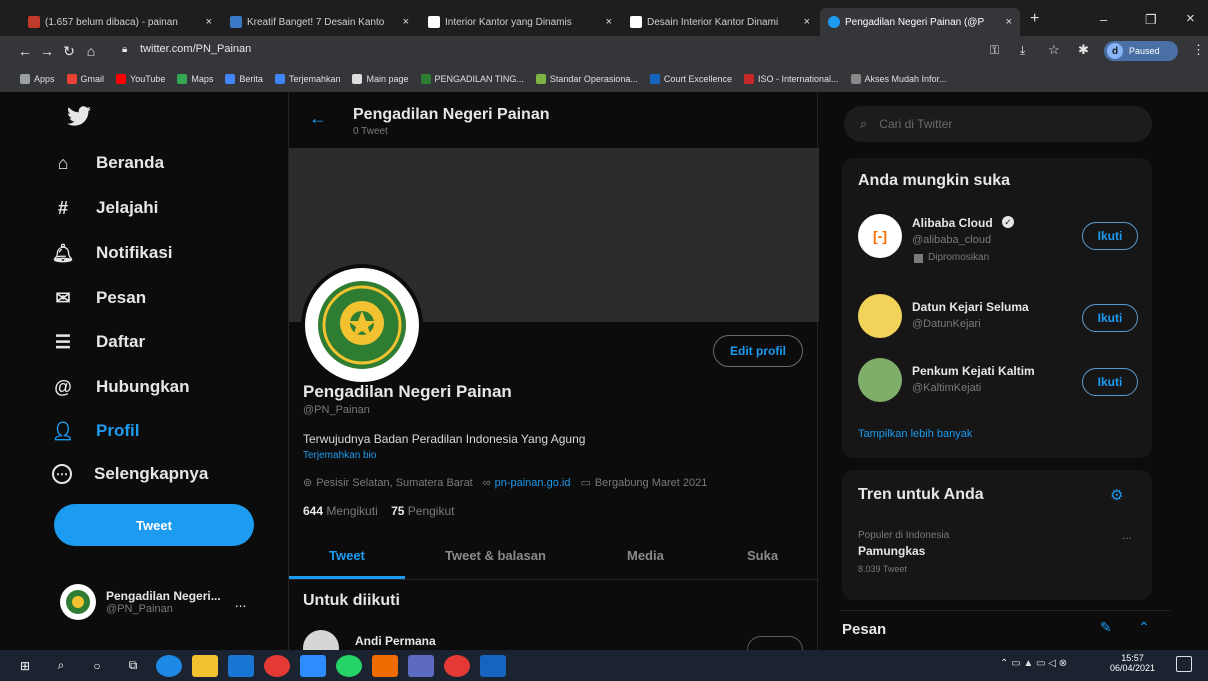 The height and width of the screenshot is (681, 1208). What do you see at coordinates (241, 665) in the screenshot?
I see `mail-icon` at bounding box center [241, 665].